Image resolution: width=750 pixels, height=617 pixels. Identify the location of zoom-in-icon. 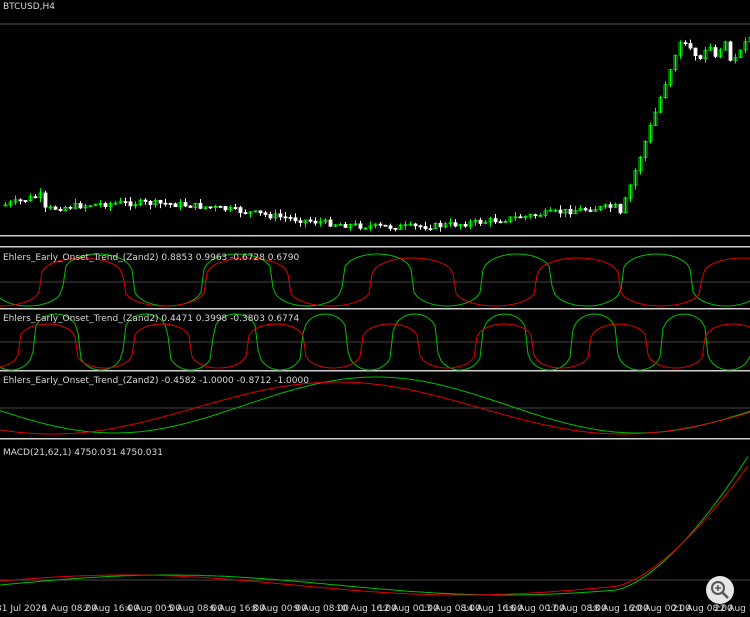
(720, 590).